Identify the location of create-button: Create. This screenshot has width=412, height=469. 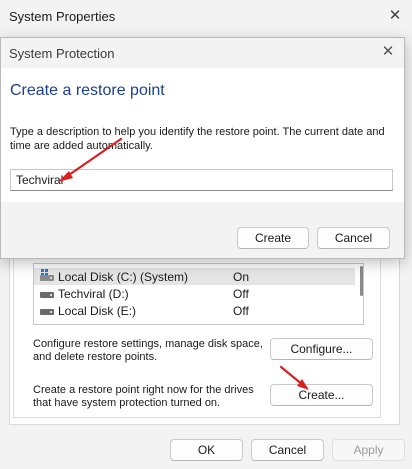
(273, 238).